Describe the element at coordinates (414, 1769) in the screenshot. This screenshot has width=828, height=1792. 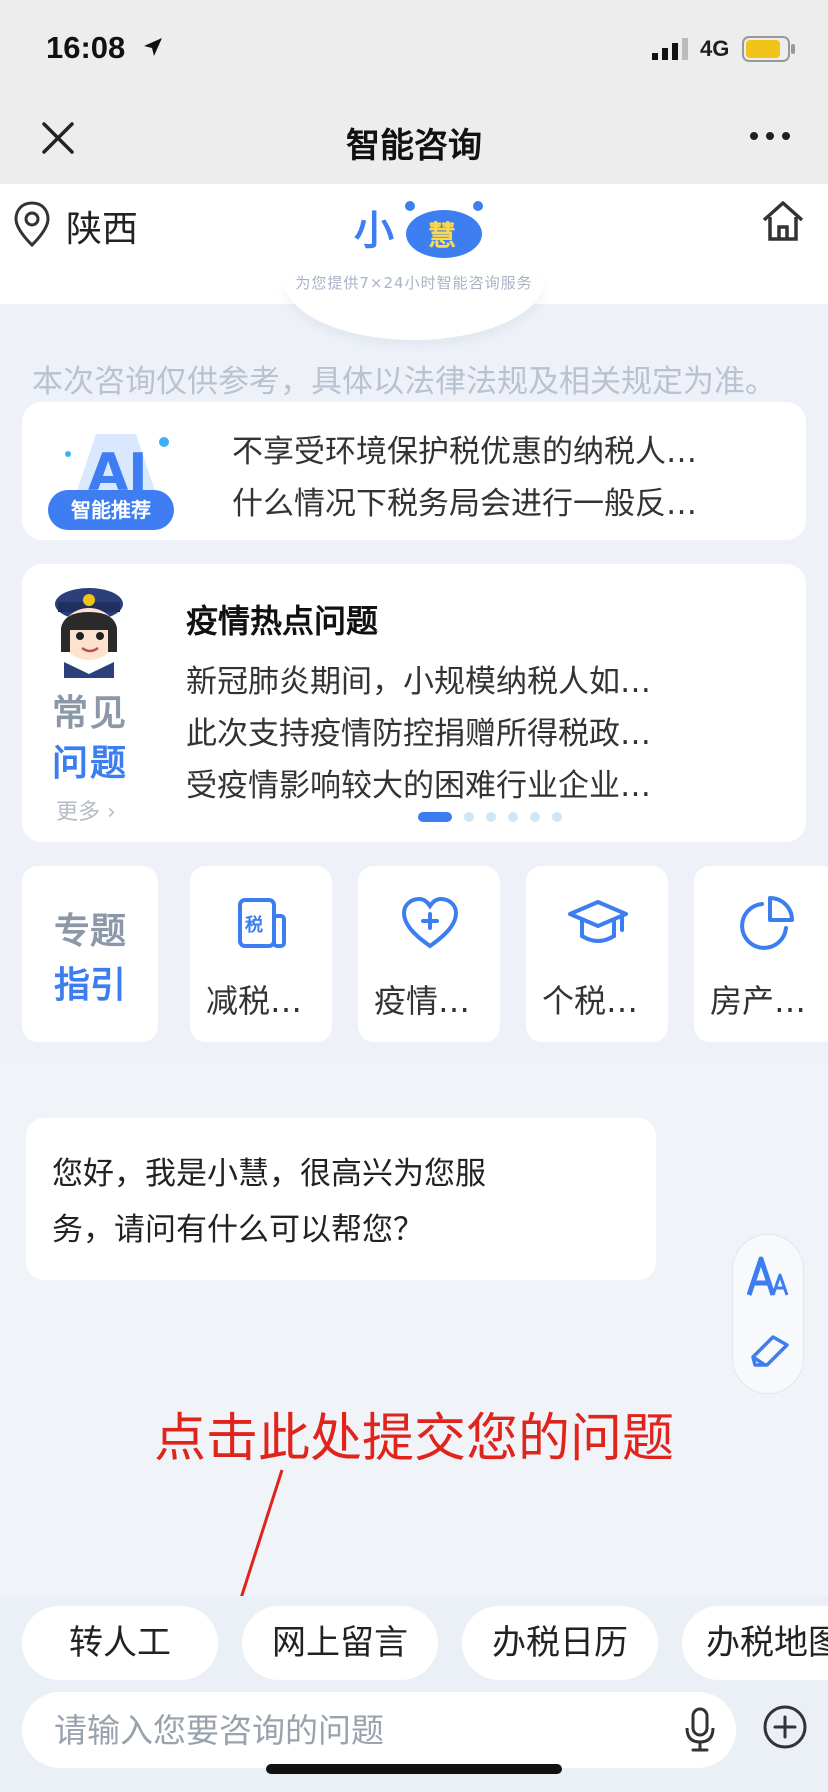
I see `home-indicator` at that location.